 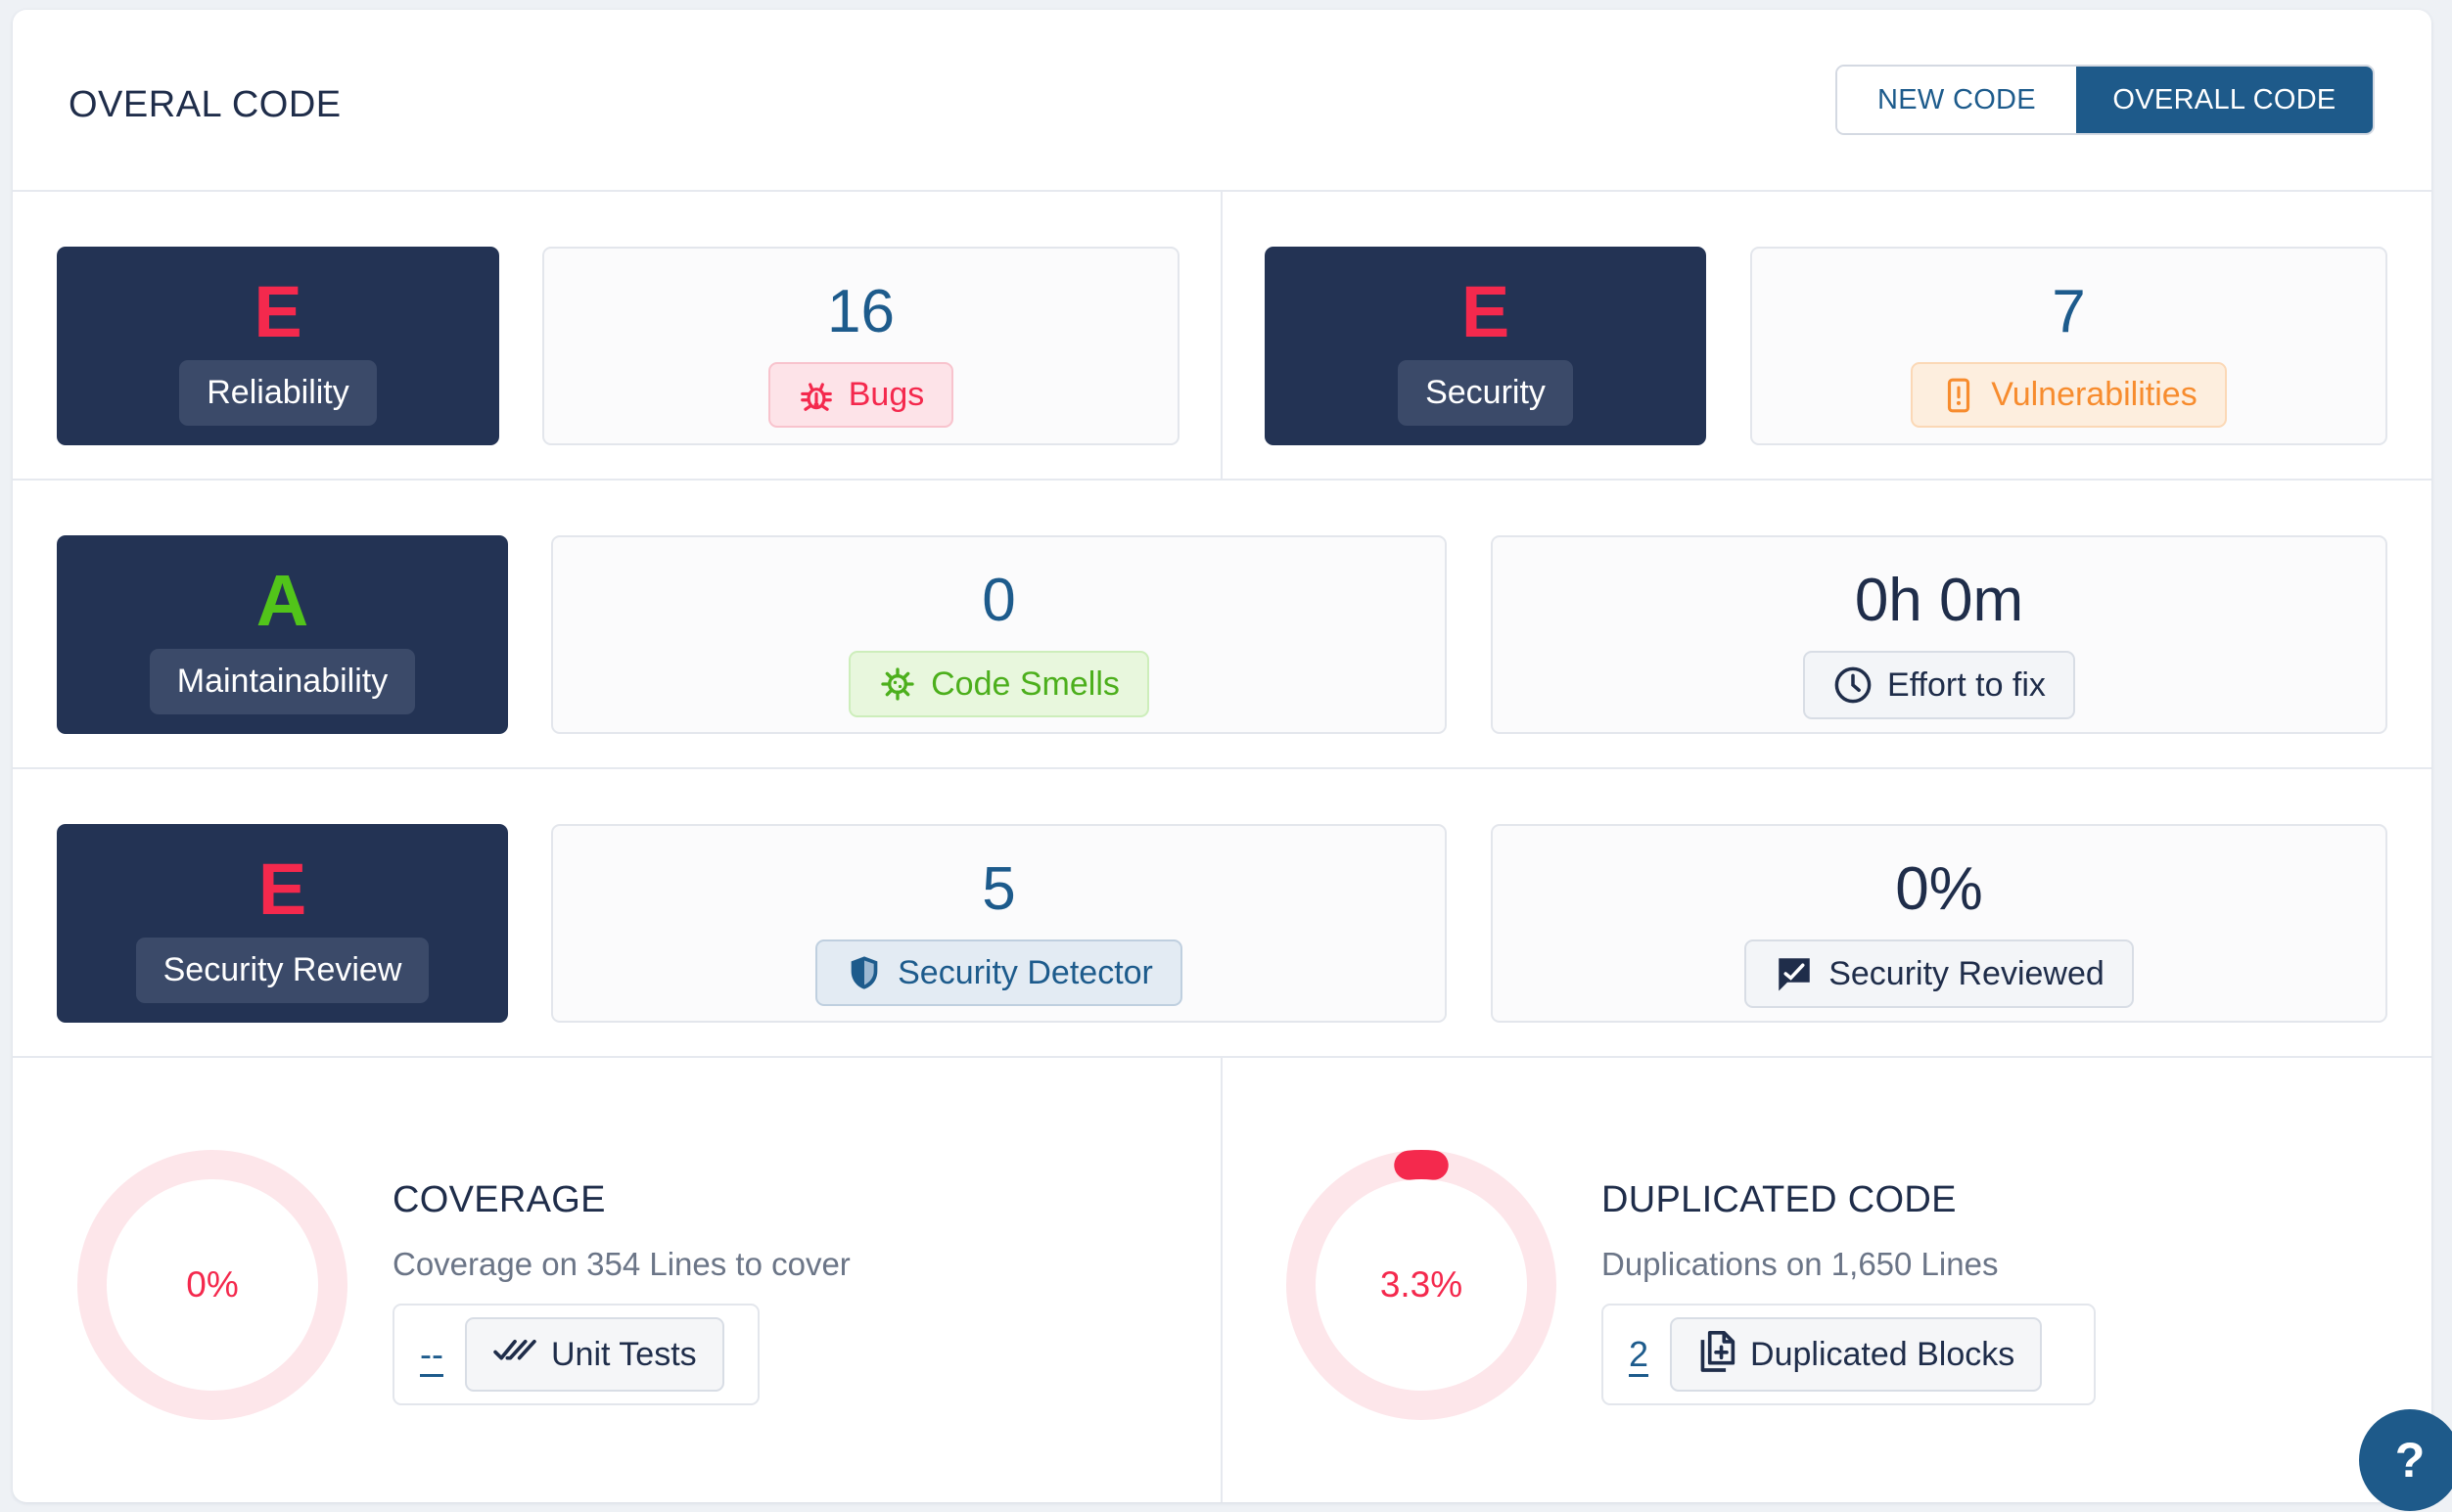 What do you see at coordinates (2068, 346) in the screenshot?
I see `vulnerabilities-metric: 7 Vulnerabilities` at bounding box center [2068, 346].